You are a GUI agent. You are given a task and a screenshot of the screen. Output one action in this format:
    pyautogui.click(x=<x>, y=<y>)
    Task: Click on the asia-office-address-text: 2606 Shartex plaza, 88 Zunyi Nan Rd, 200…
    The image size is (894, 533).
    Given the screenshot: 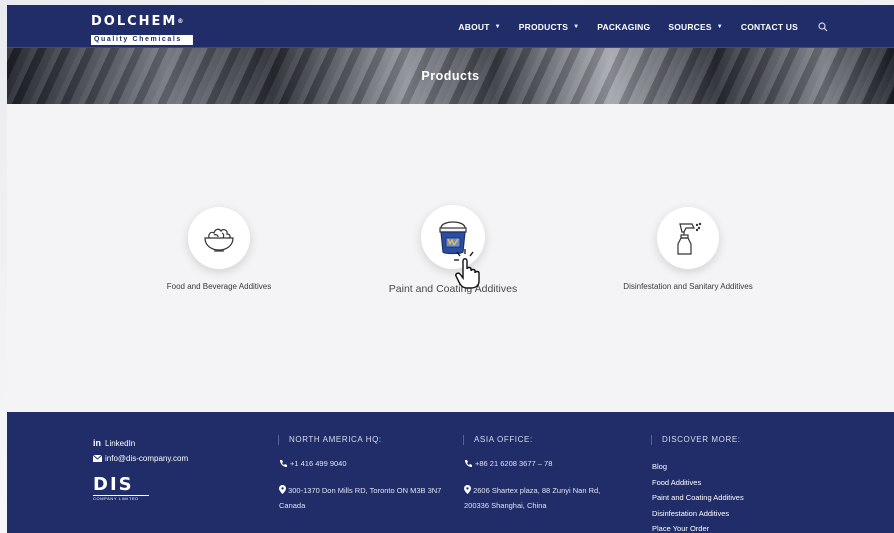 What is the action you would take?
    pyautogui.click(x=532, y=498)
    